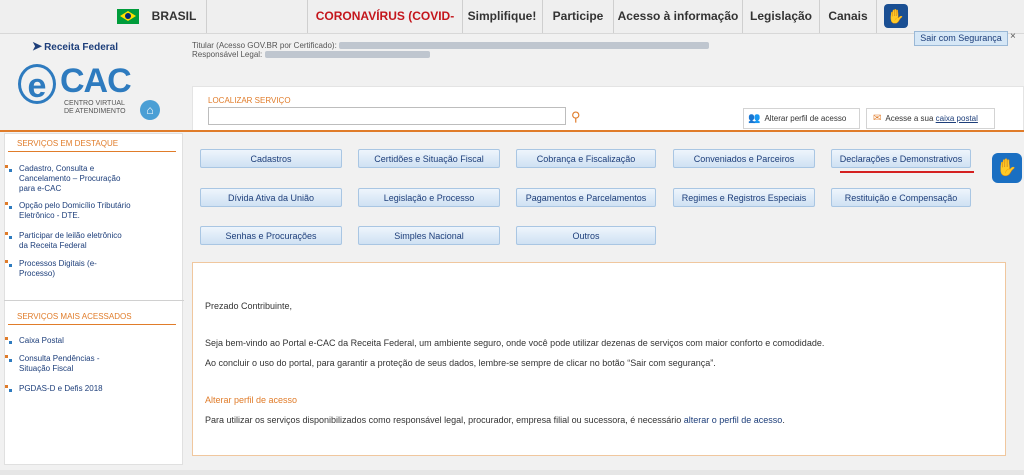  What do you see at coordinates (678, 16) in the screenshot?
I see `acesso-informacao-link: Acesso à informação` at bounding box center [678, 16].